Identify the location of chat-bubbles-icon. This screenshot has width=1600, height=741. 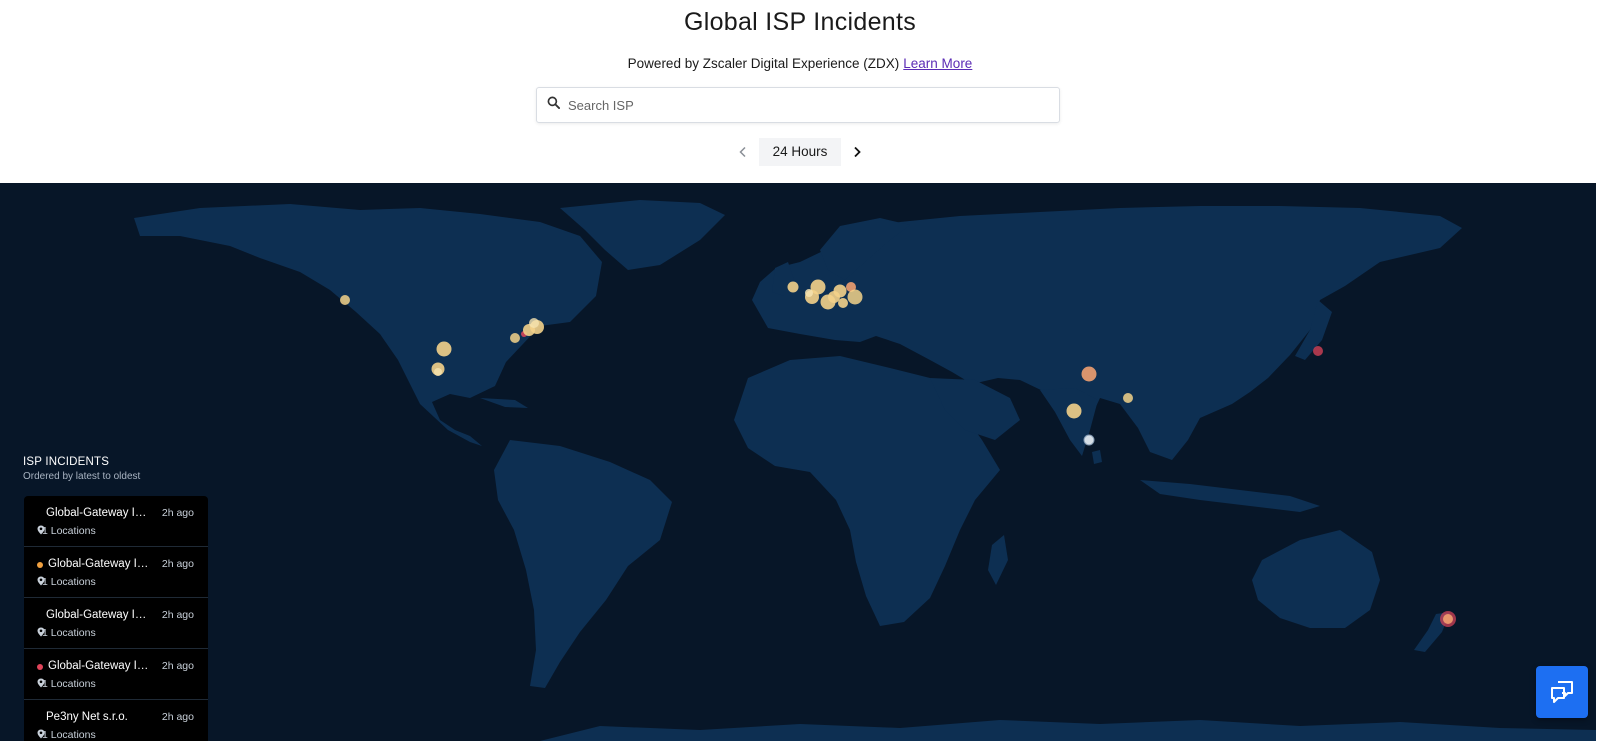
(1562, 692).